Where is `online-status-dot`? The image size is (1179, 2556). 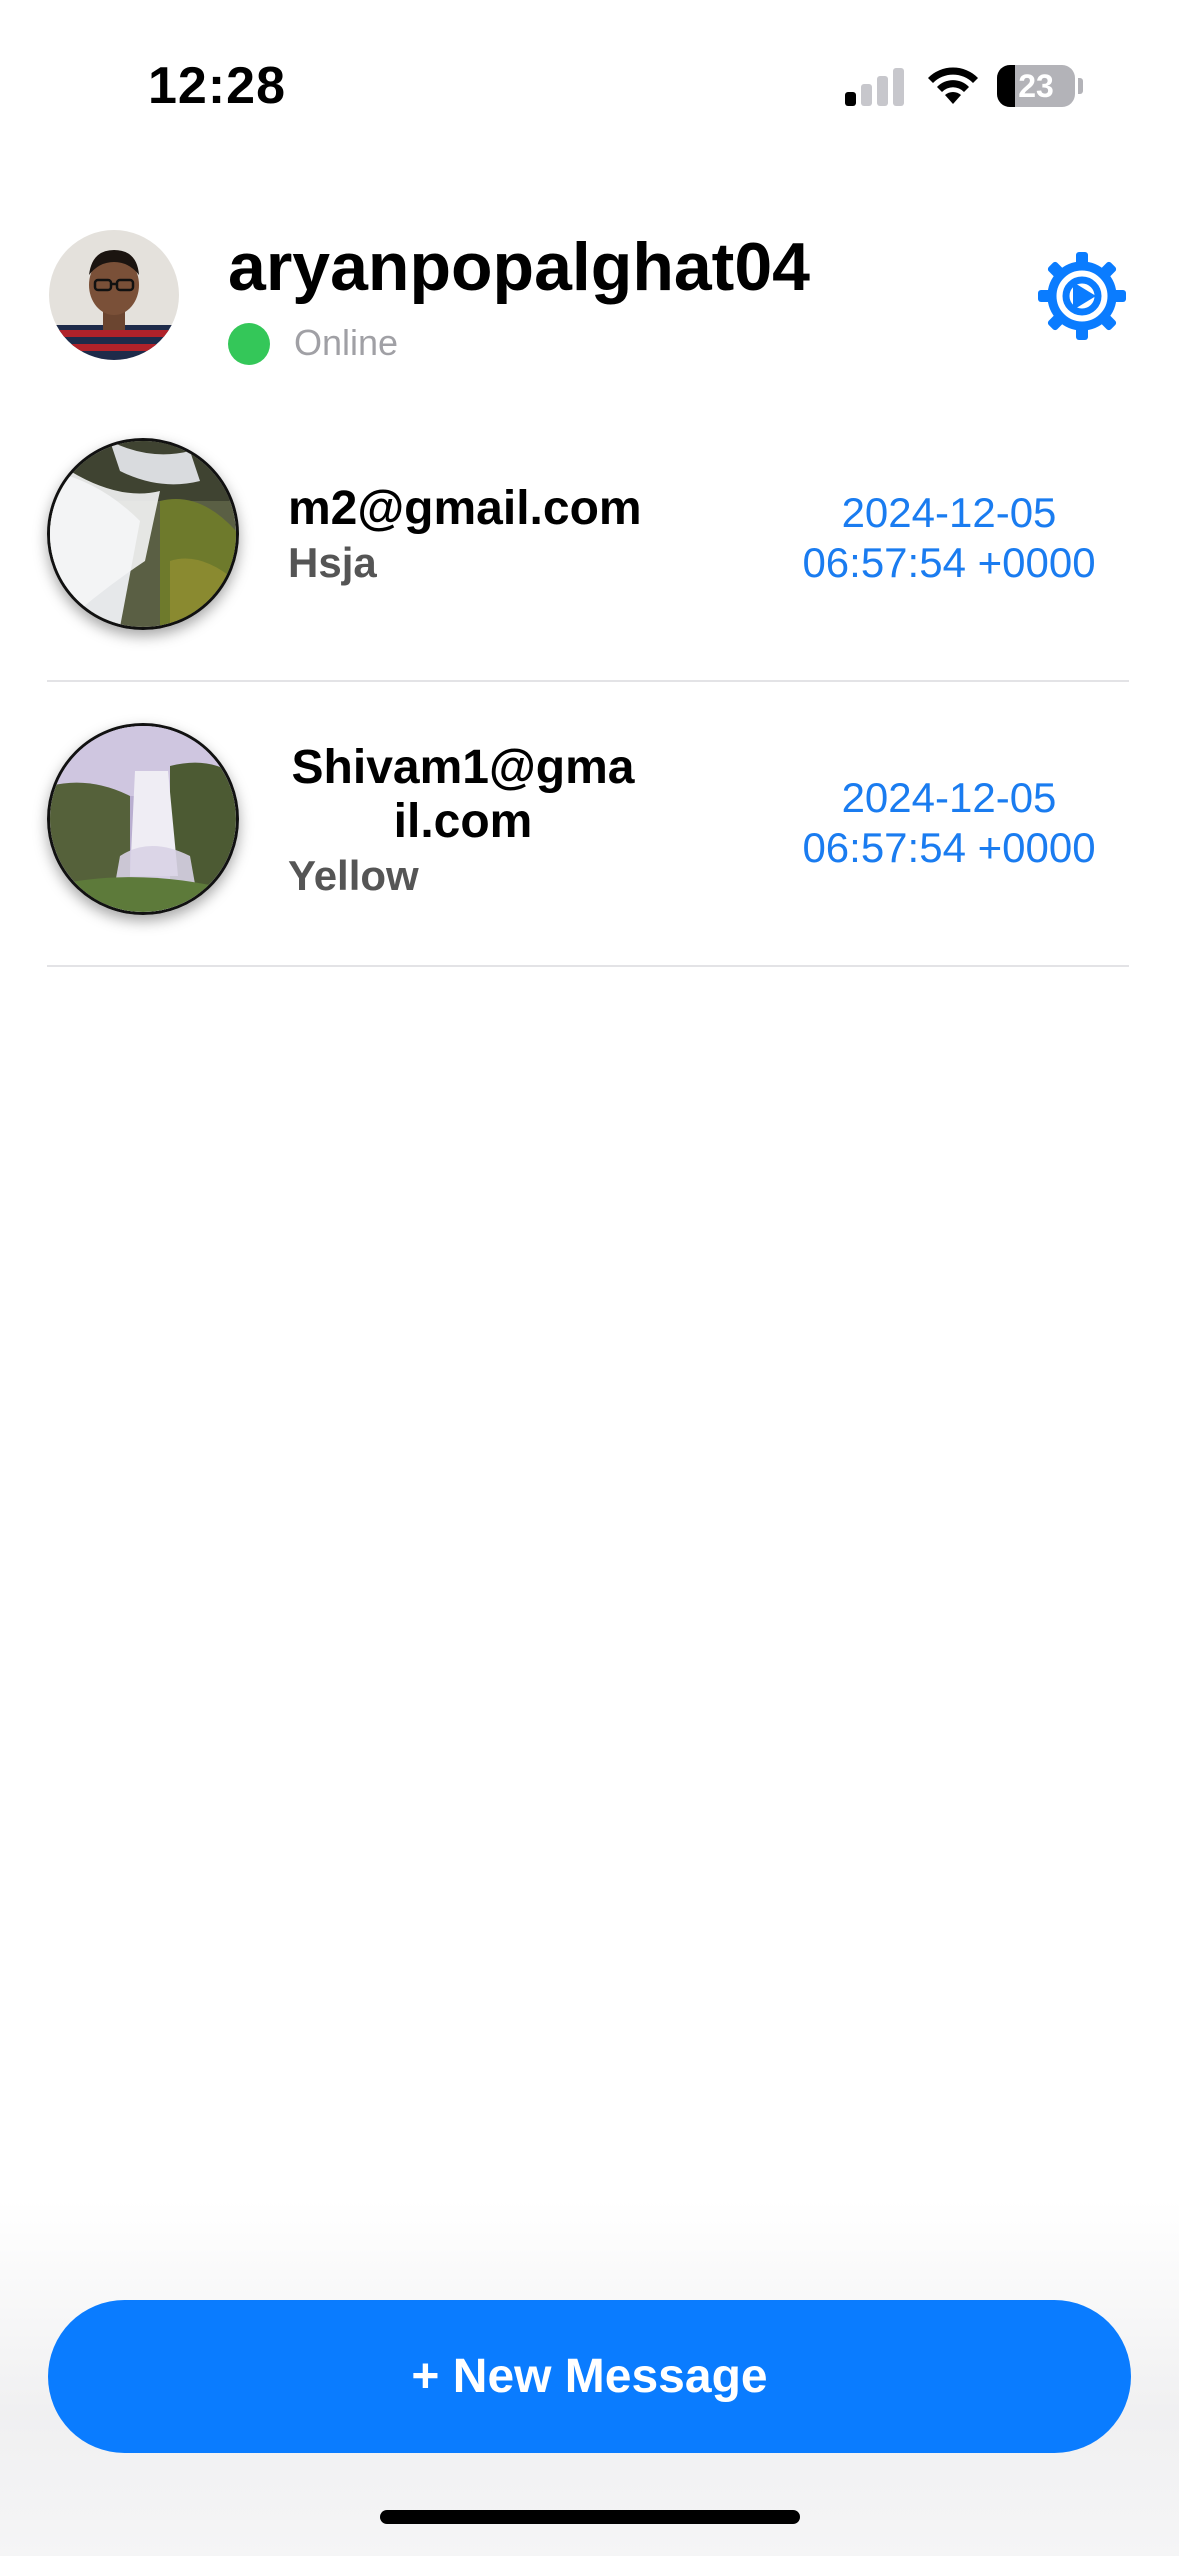
online-status-dot is located at coordinates (249, 344).